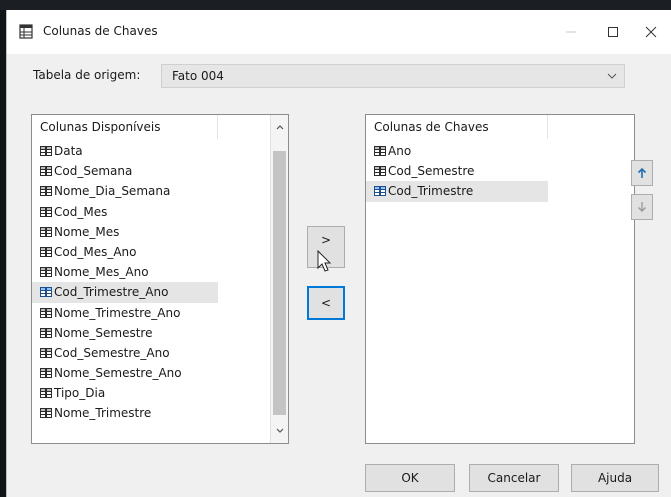  Describe the element at coordinates (280, 127) in the screenshot. I see `scroll-up-icon` at that location.